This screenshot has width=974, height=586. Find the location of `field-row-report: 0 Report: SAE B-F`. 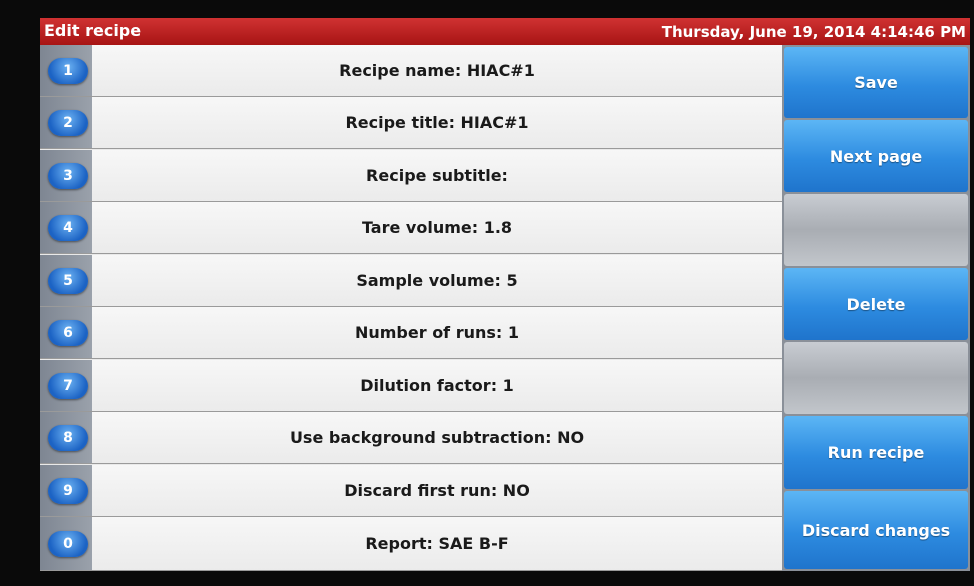

field-row-report: 0 Report: SAE B-F is located at coordinates (411, 544).